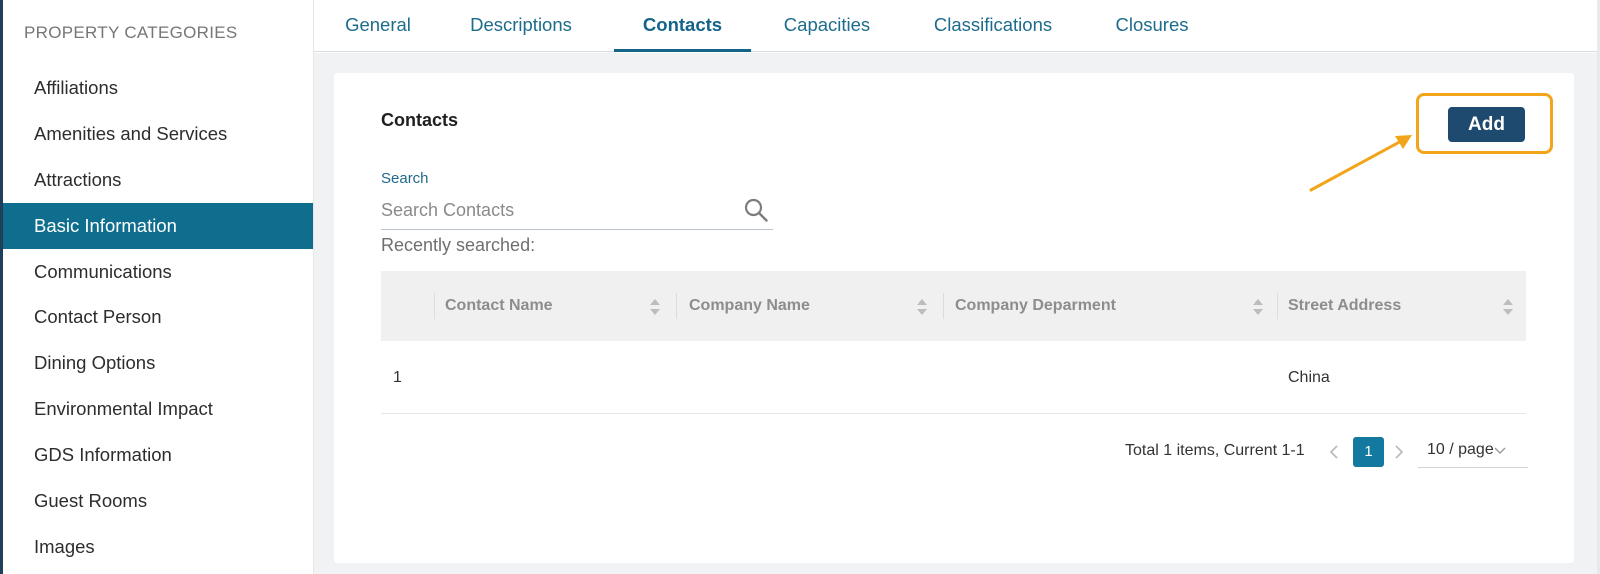 This screenshot has width=1600, height=574. I want to click on column-header-street-address: Street Address, so click(1344, 306).